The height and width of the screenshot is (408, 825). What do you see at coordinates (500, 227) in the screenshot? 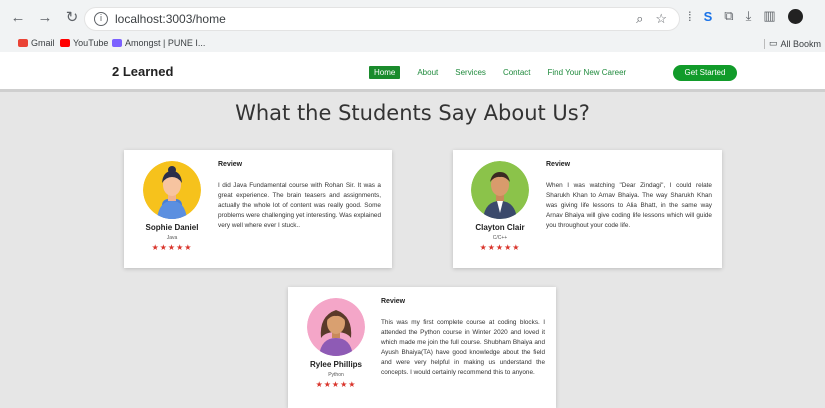
I see `student-name: Clayton Clair` at bounding box center [500, 227].